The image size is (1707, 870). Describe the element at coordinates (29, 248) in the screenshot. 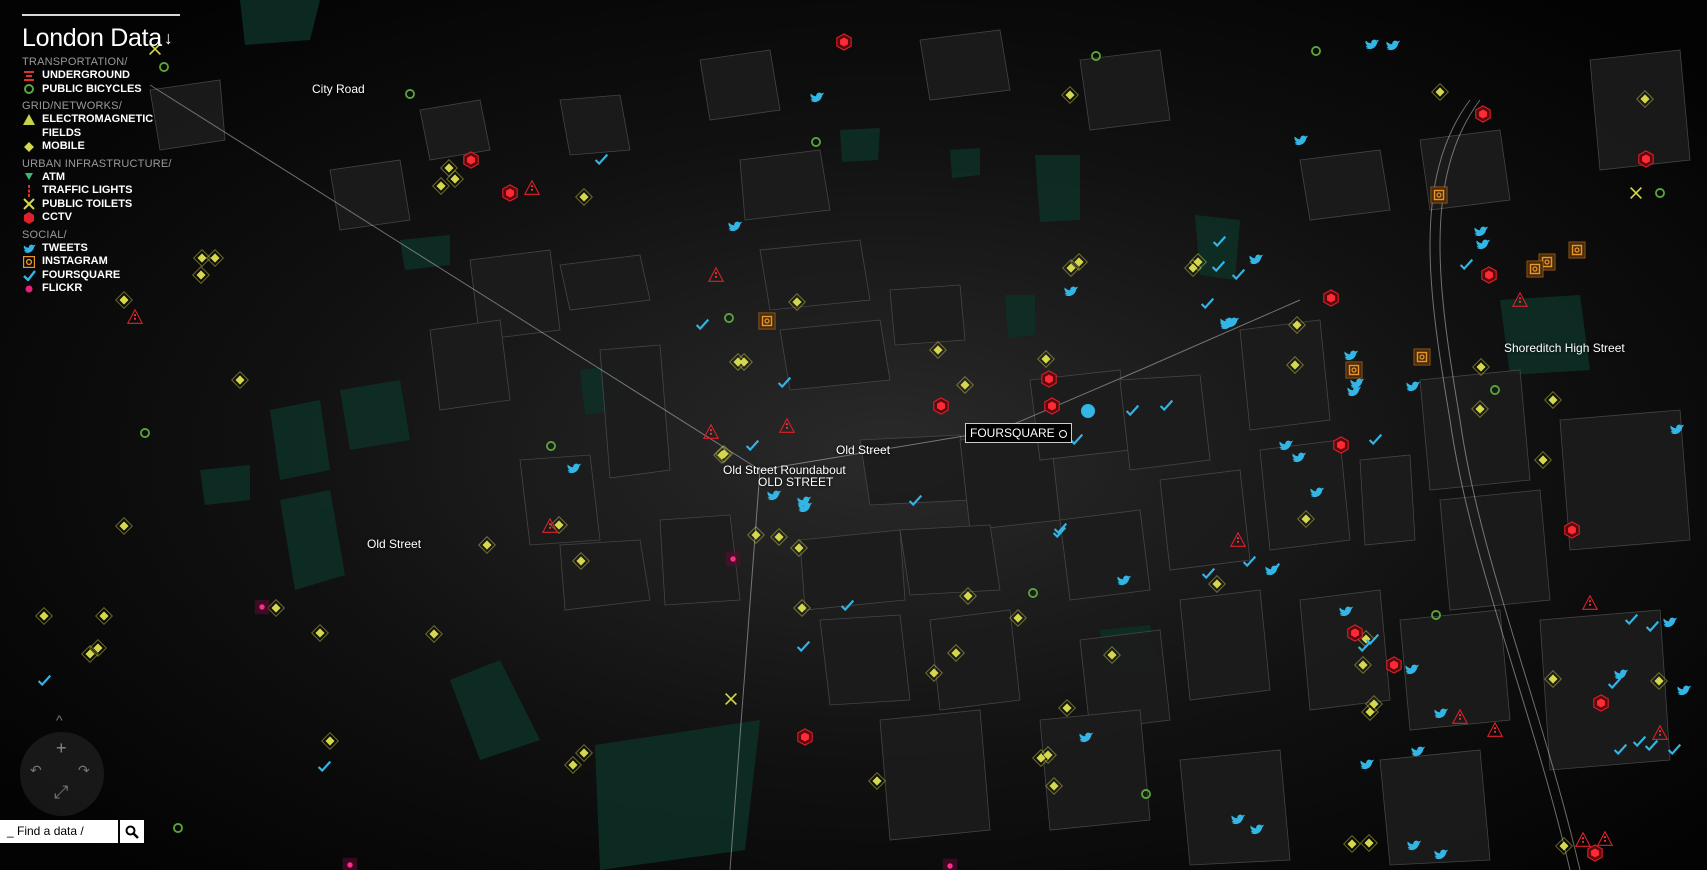

I see `twitter-bird-icon` at that location.